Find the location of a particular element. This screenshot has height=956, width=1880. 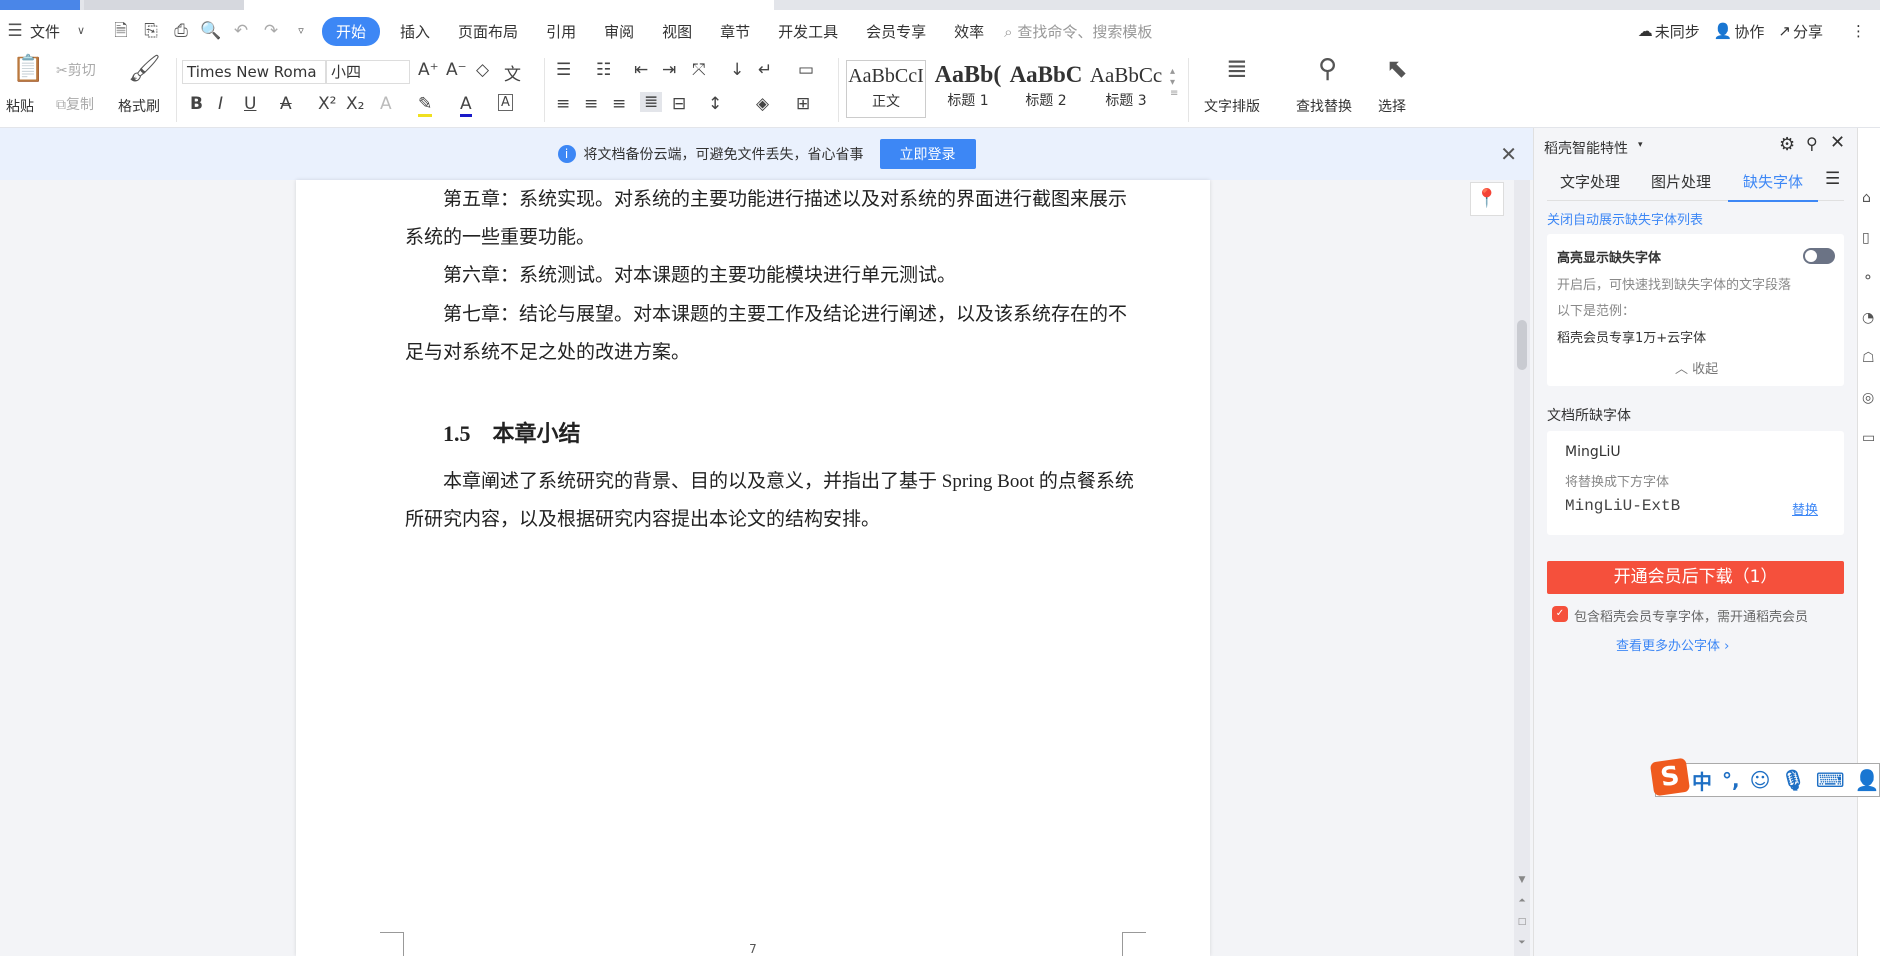

tab-efficiency: 效率 is located at coordinates (969, 31).